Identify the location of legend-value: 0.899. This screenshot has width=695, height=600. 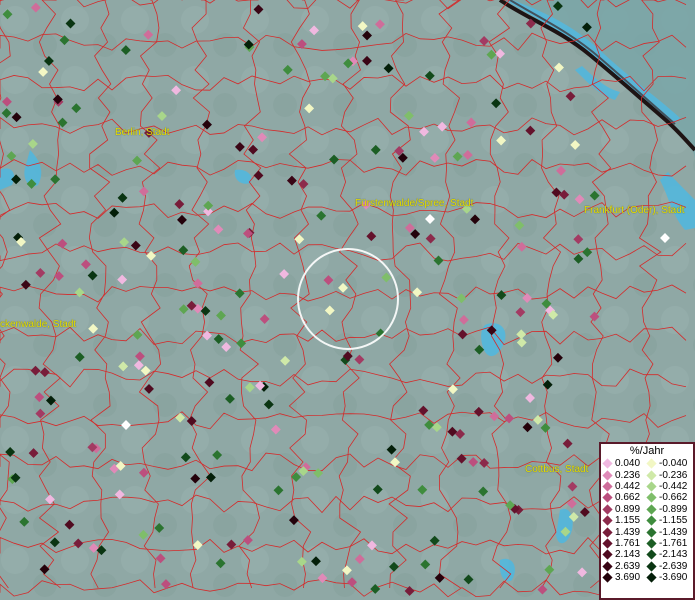
(628, 509).